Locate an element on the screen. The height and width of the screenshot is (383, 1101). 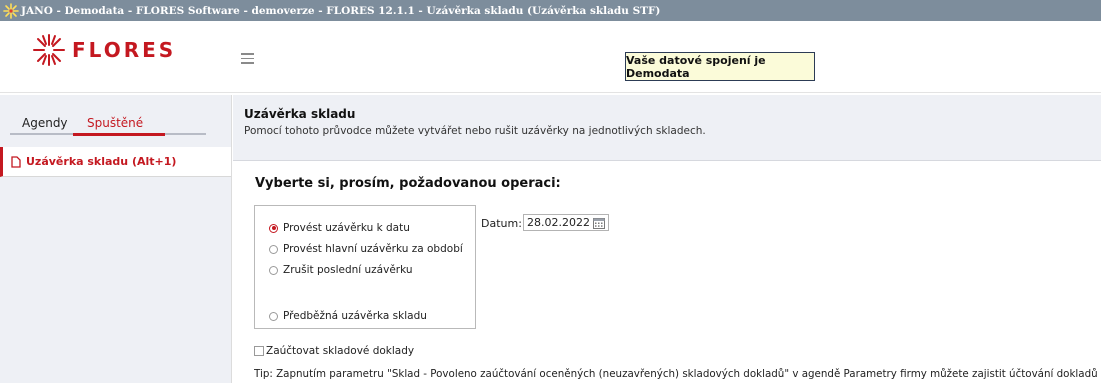
sidebar-item-label: Uzávěrka skladu (Alt+1) is located at coordinates (101, 161).